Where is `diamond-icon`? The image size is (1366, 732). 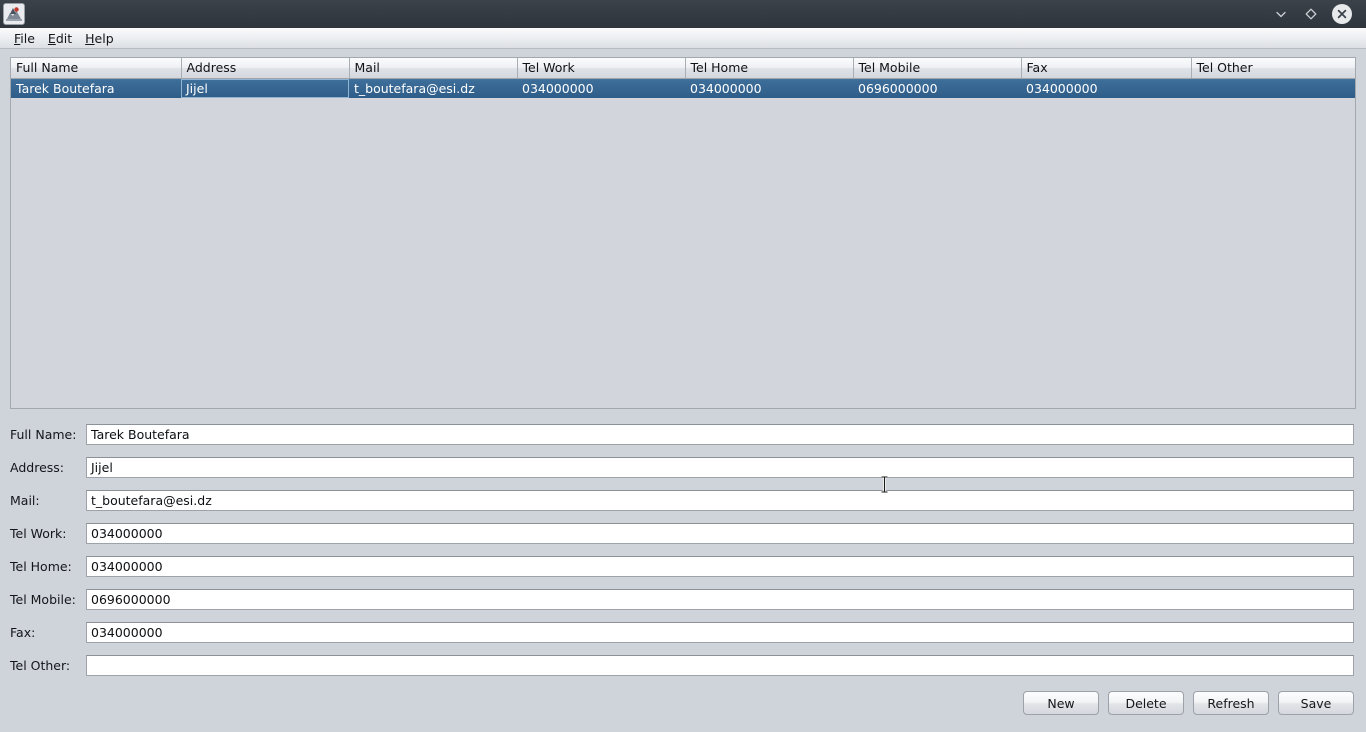 diamond-icon is located at coordinates (1311, 14).